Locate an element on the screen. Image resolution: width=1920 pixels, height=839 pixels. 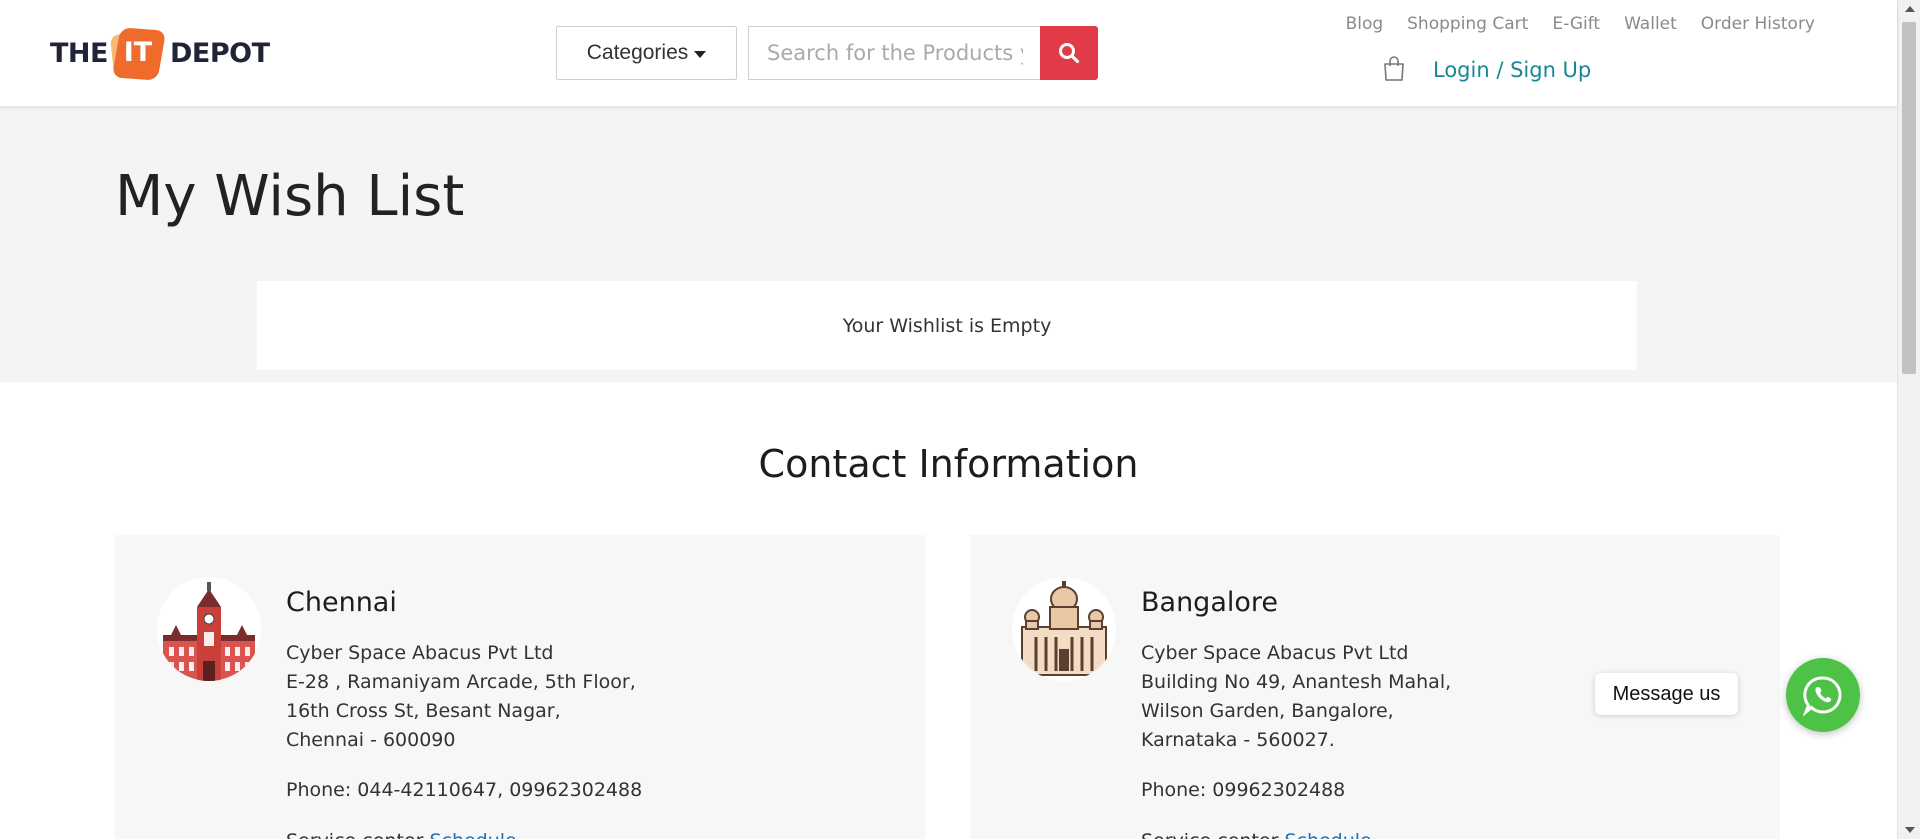
card-city-name: Chennai is located at coordinates (341, 602).